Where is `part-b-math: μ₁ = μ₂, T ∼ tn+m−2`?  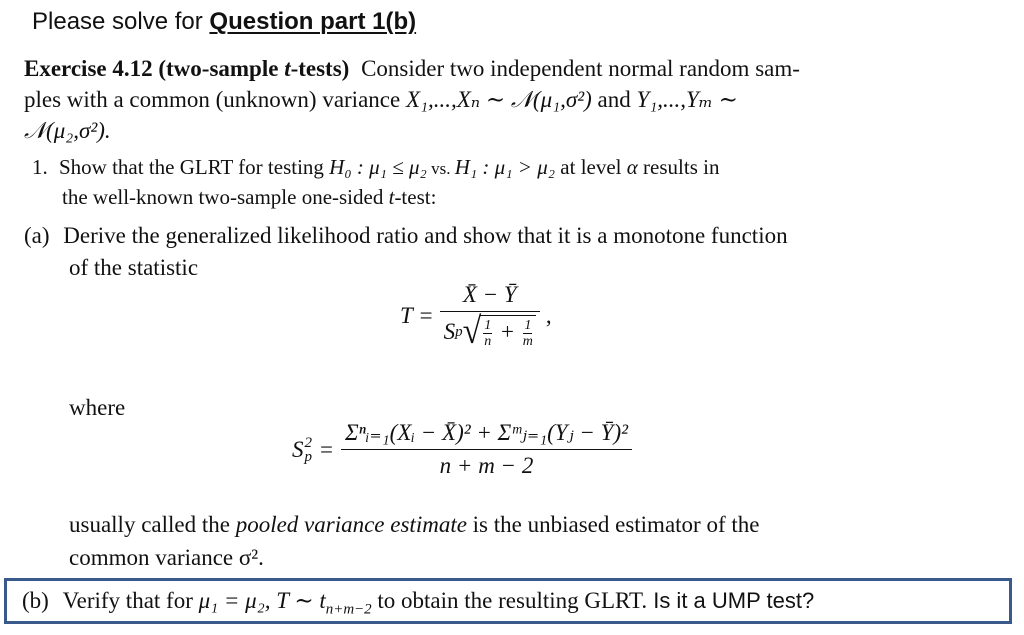
part-b-math: μ₁ = μ₂, T ∼ tn+m−2 is located at coordinates (285, 603).